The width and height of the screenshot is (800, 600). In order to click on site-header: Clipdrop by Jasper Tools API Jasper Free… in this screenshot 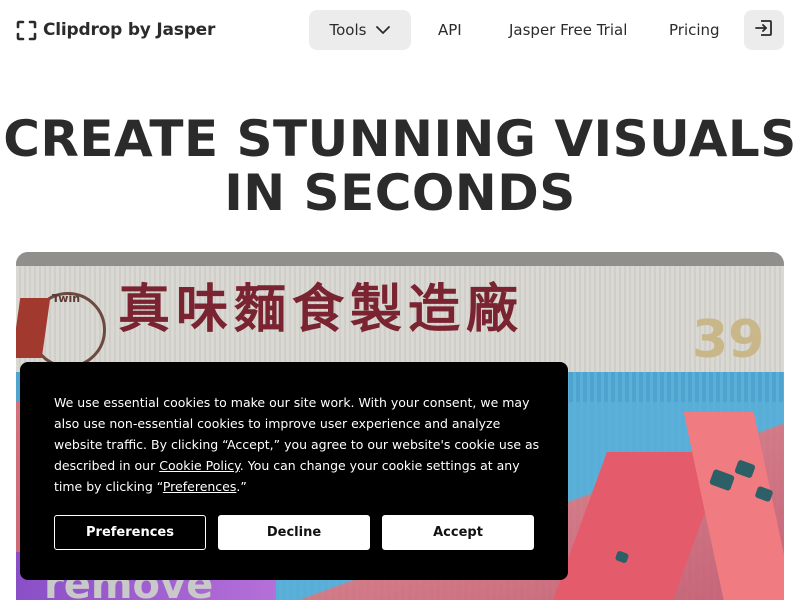, I will do `click(400, 31)`.